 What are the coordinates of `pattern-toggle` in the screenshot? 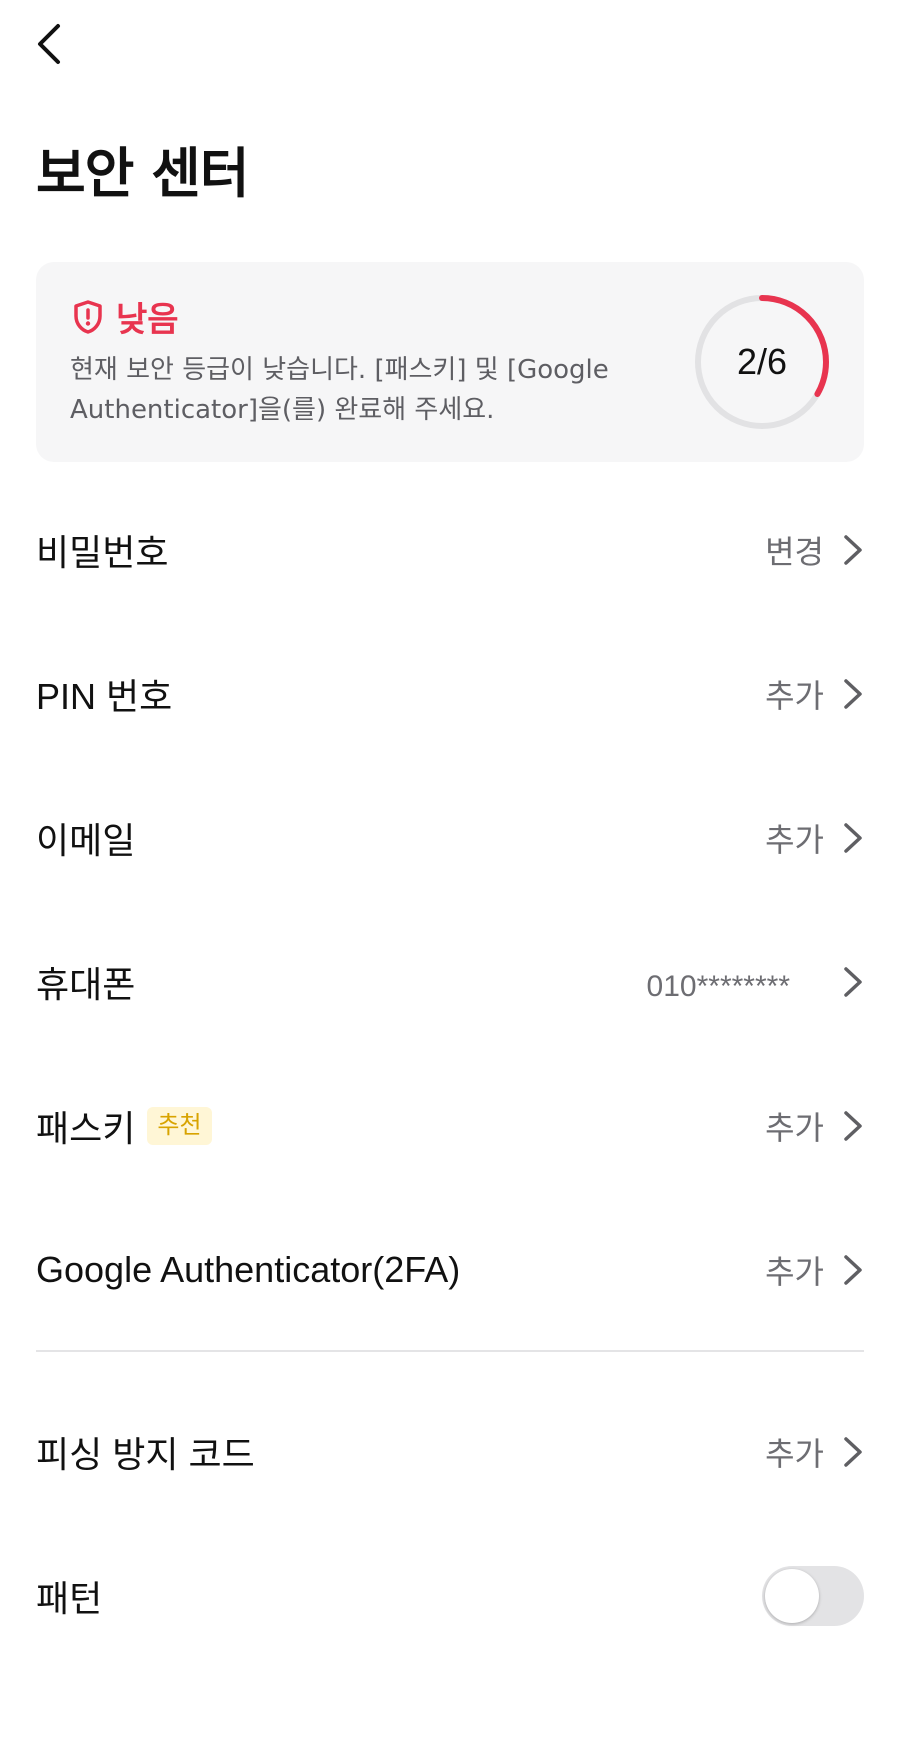 It's located at (813, 1596).